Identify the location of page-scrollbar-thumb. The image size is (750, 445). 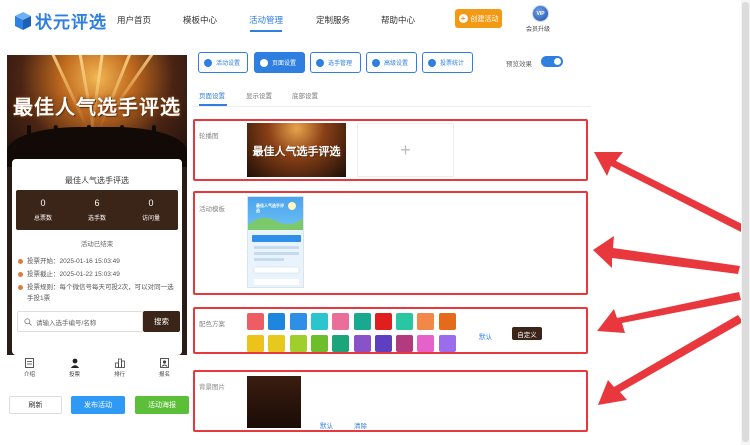
(745, 222).